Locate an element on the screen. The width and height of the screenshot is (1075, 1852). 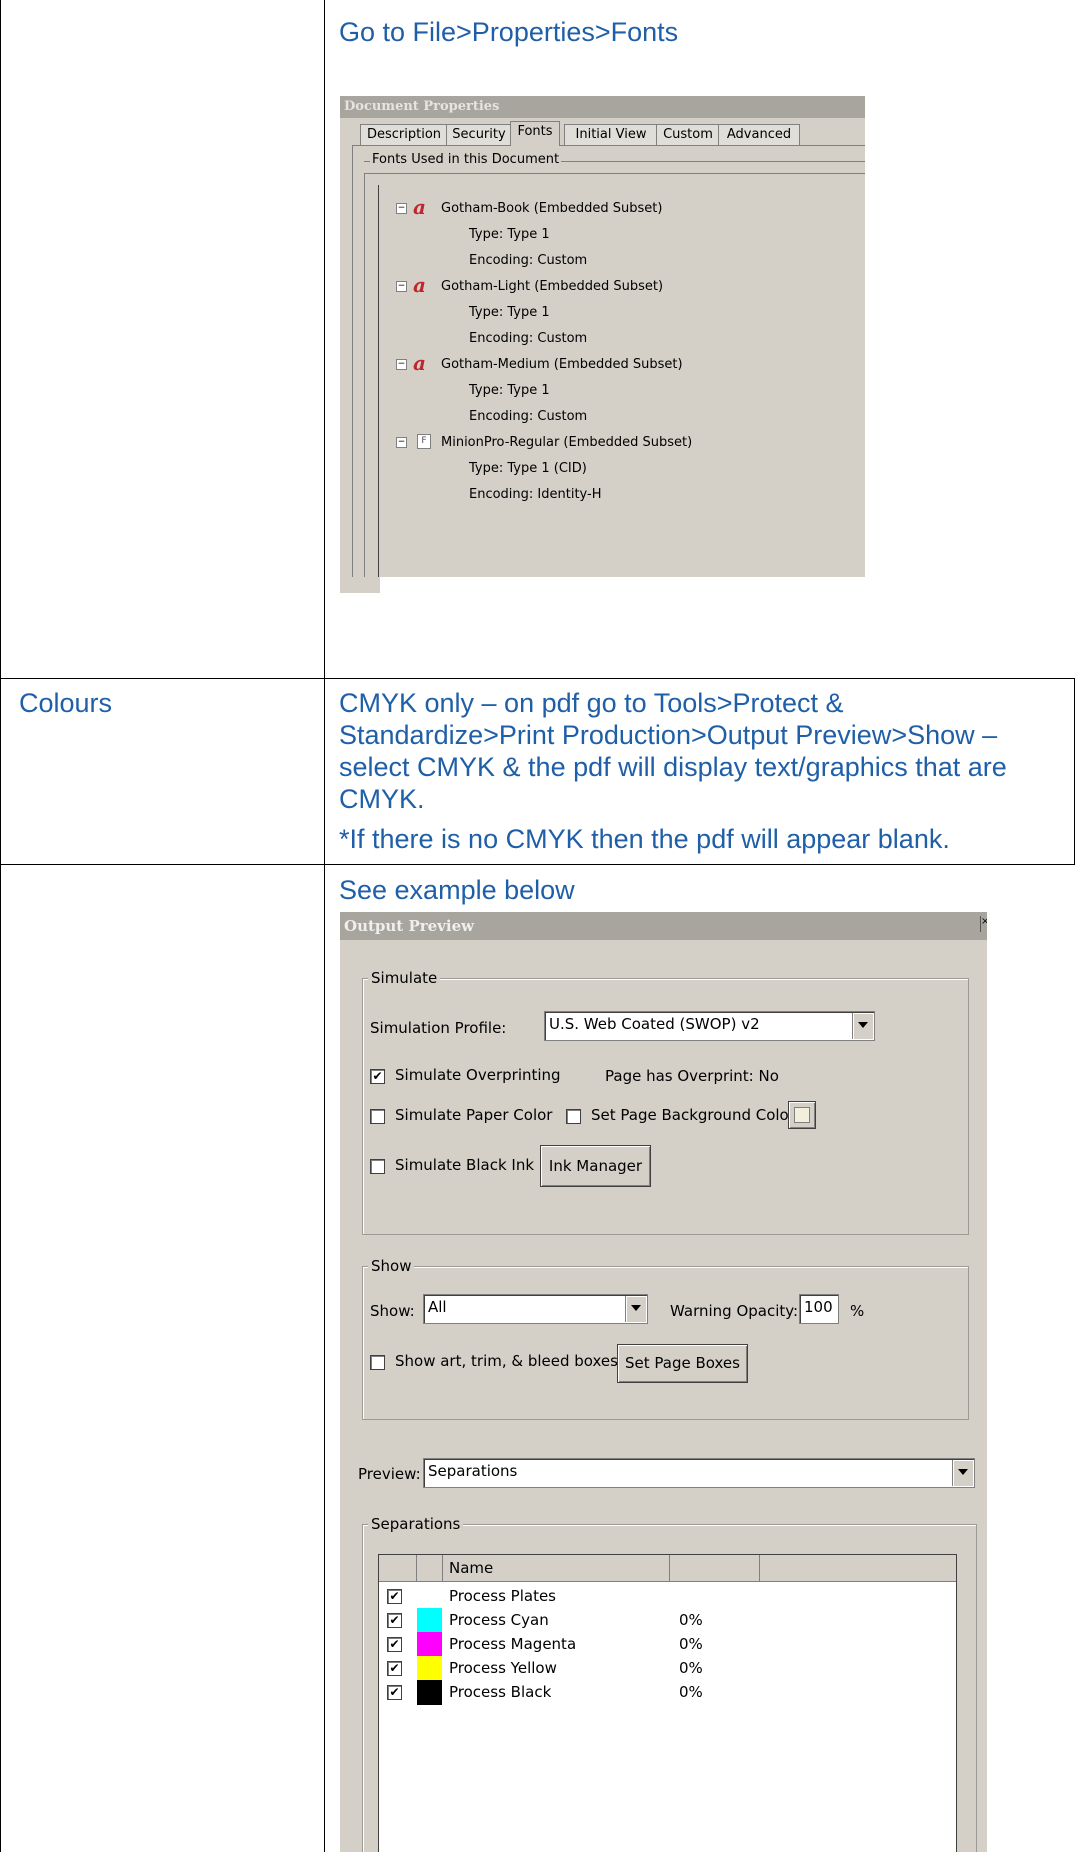
simulate-paper-color-label: Simulate Paper Color is located at coordinates (474, 1115).